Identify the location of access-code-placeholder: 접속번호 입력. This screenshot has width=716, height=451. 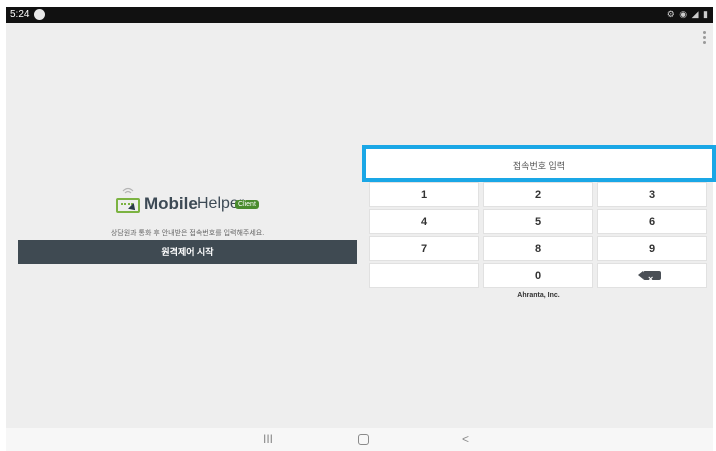
(539, 166).